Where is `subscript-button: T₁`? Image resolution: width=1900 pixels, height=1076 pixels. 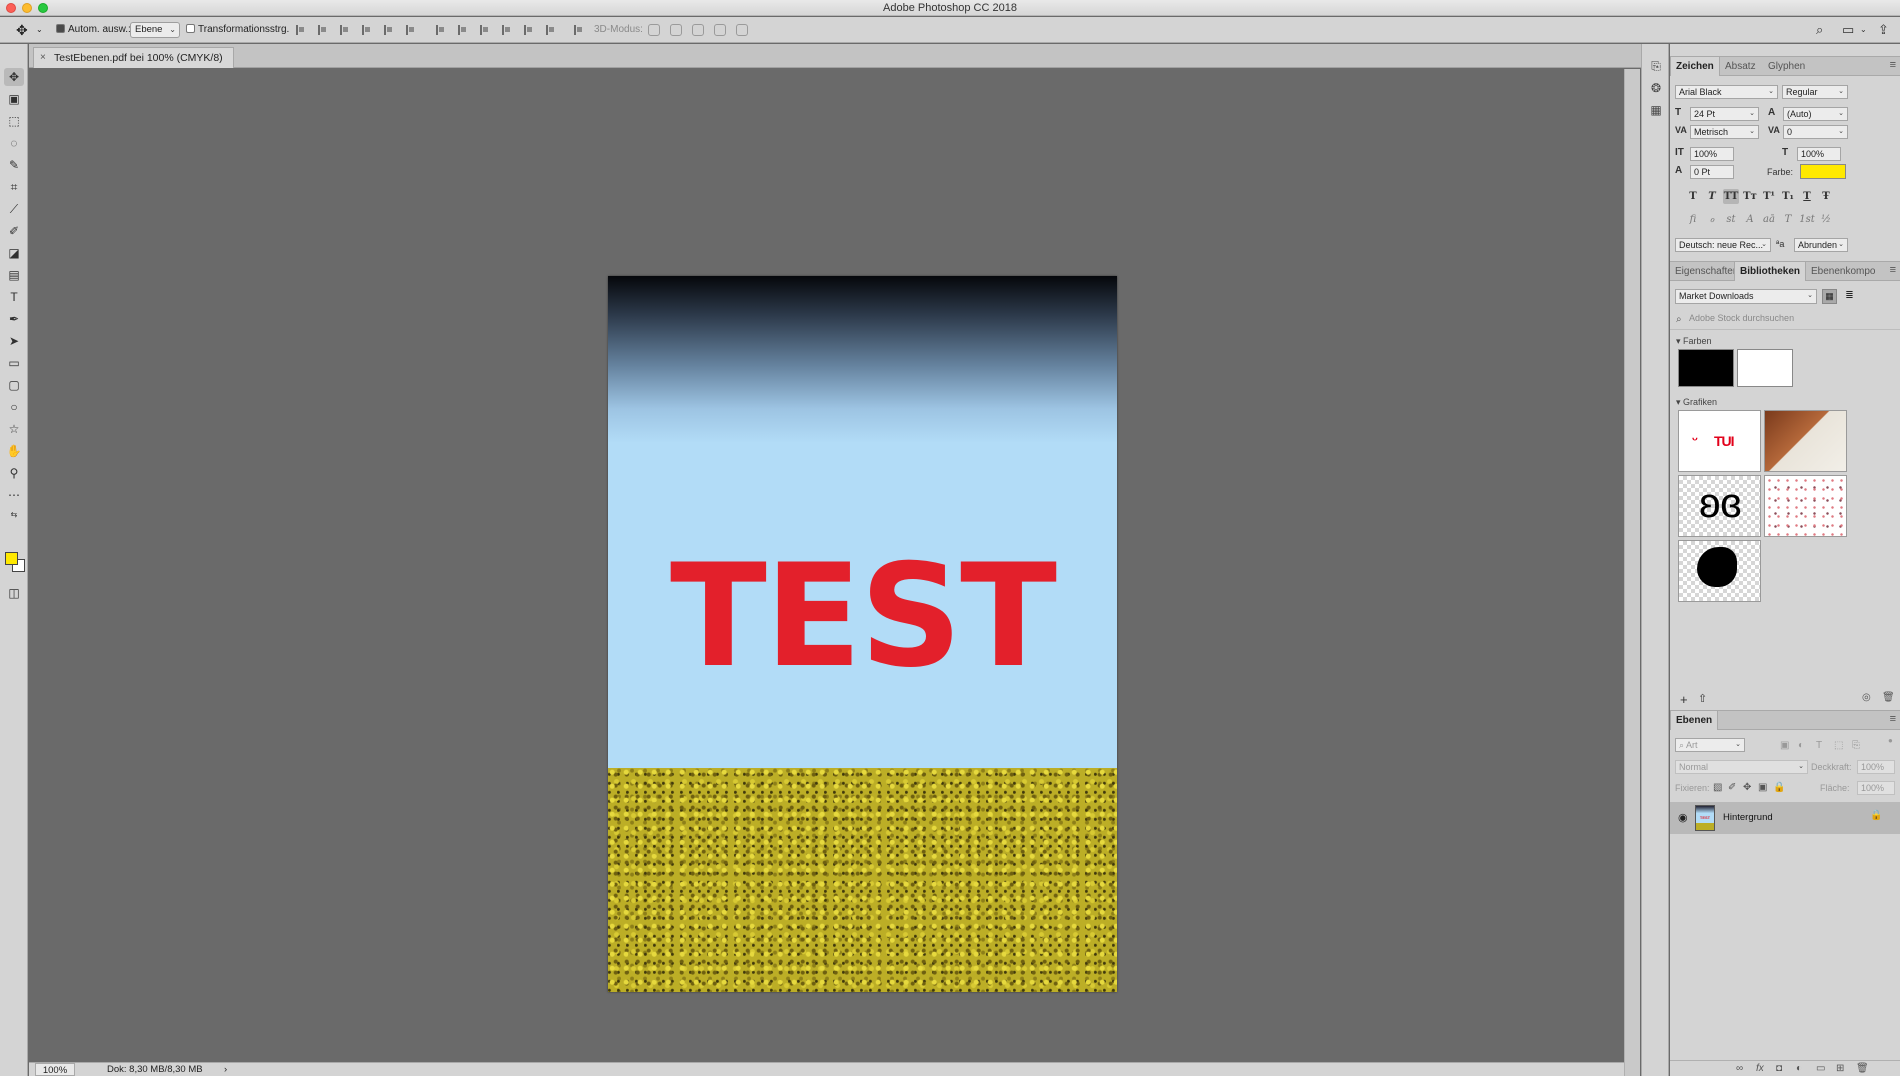 subscript-button: T₁ is located at coordinates (1788, 196).